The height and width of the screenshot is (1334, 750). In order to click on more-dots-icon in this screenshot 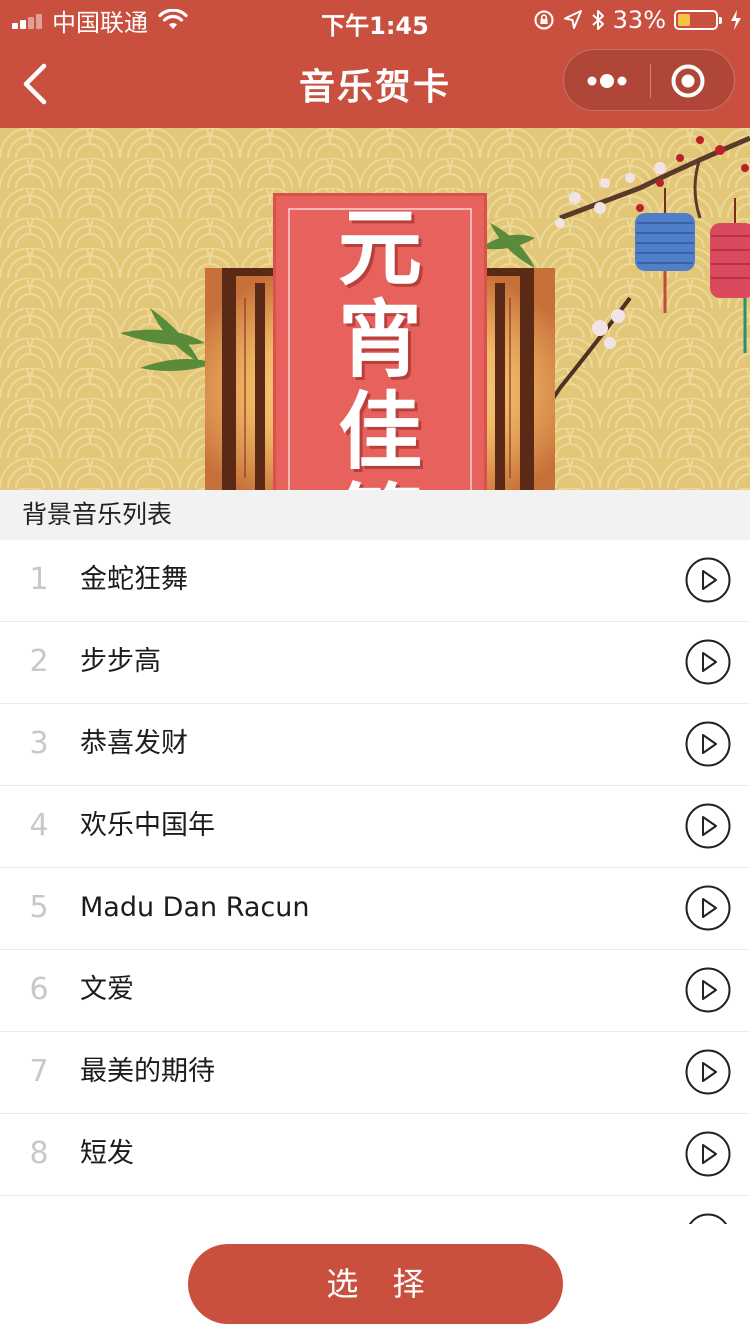, I will do `click(607, 81)`.